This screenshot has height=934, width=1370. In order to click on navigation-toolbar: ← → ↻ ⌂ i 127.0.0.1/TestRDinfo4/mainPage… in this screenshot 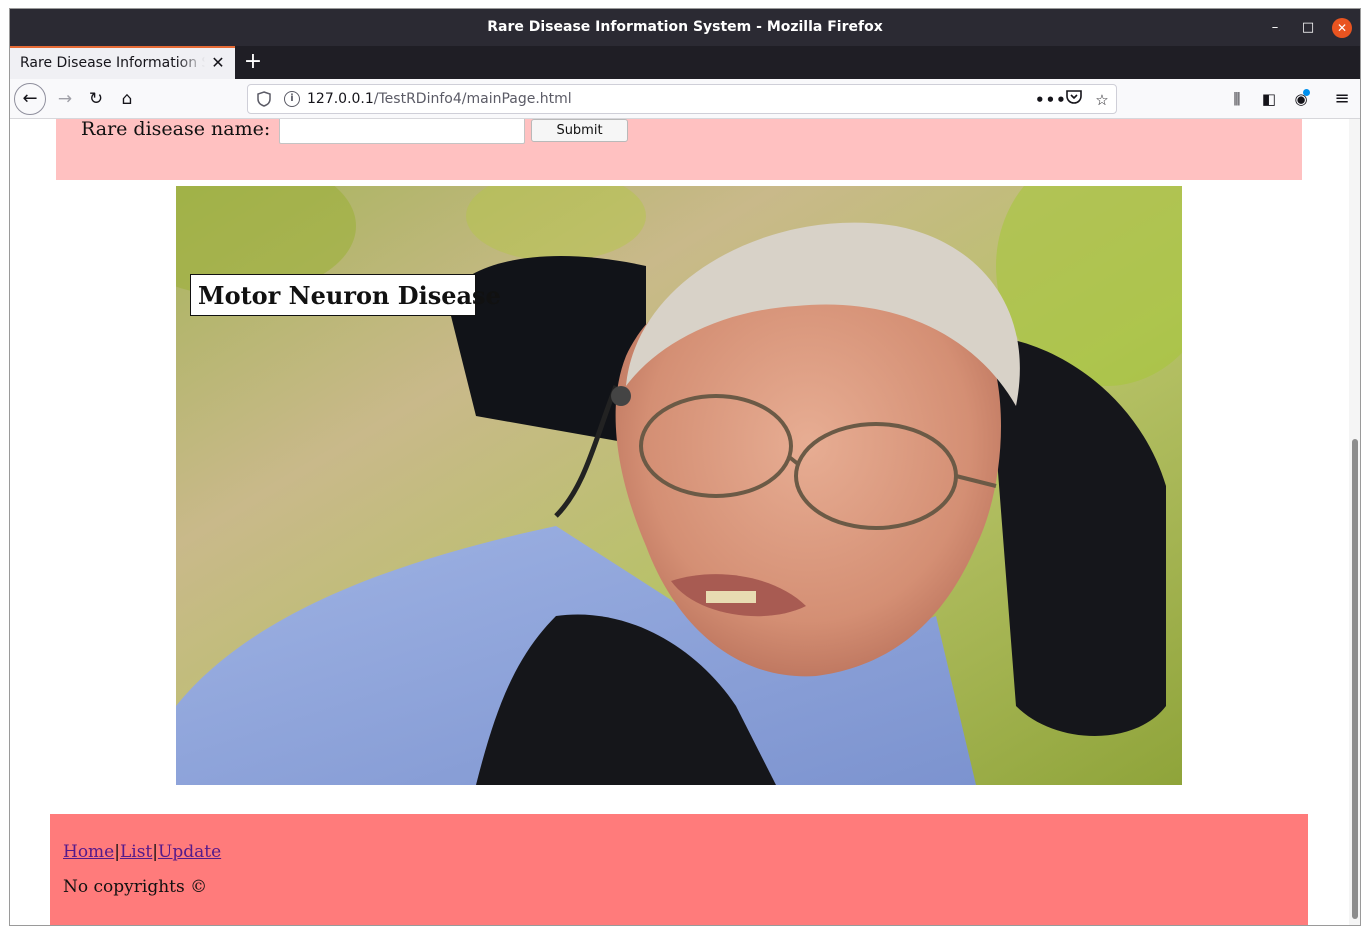, I will do `click(685, 99)`.